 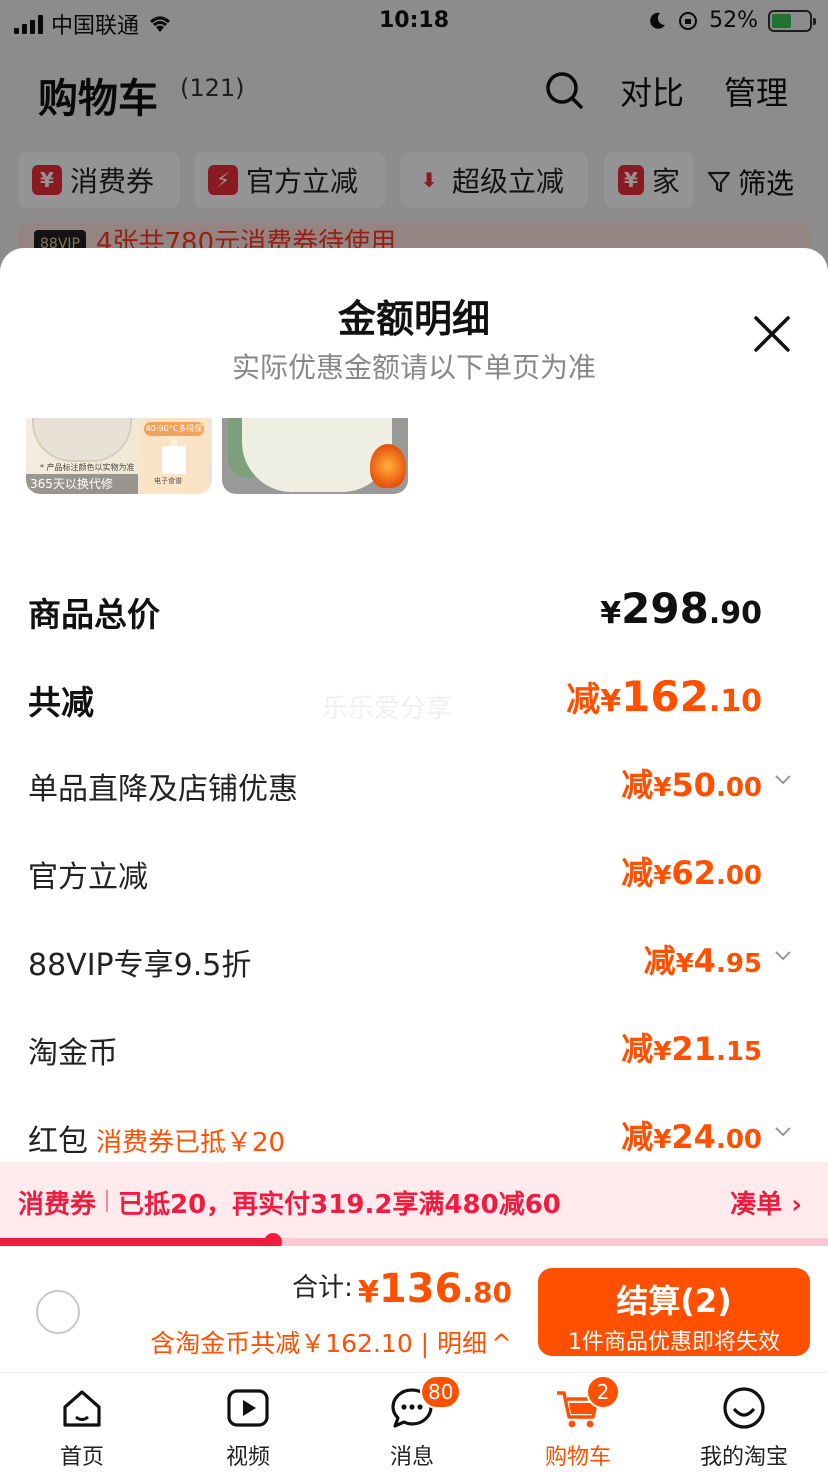 I want to click on product-thumbnail-sweater, so click(x=315, y=456).